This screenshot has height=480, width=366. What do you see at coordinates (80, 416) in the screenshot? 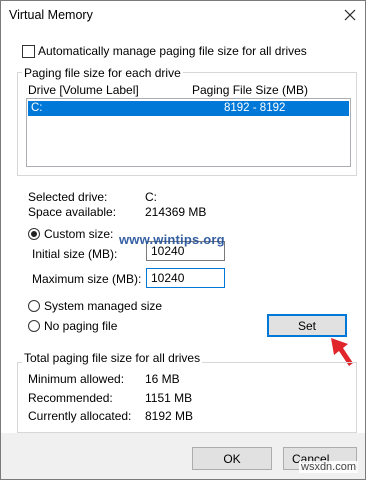
I see `currently-allocated-label: Currently allocated:` at bounding box center [80, 416].